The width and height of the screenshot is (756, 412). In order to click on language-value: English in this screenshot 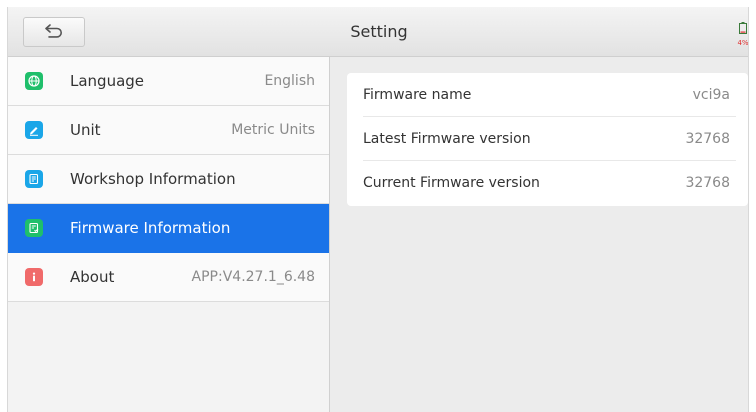, I will do `click(289, 81)`.